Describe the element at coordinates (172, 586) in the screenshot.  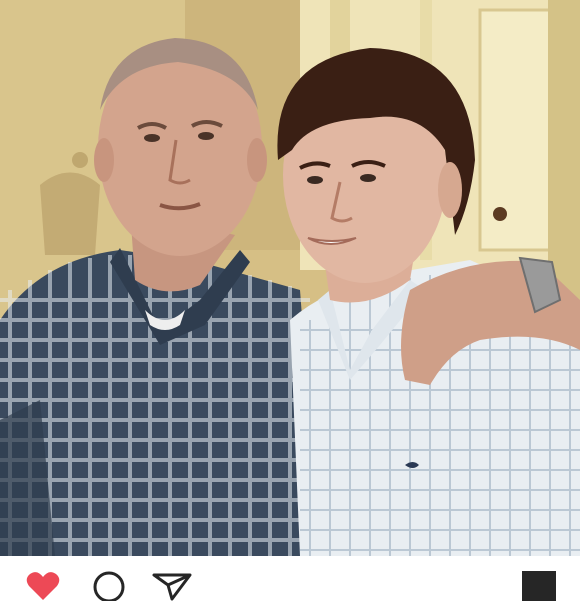
I see `direct-share-icon` at that location.